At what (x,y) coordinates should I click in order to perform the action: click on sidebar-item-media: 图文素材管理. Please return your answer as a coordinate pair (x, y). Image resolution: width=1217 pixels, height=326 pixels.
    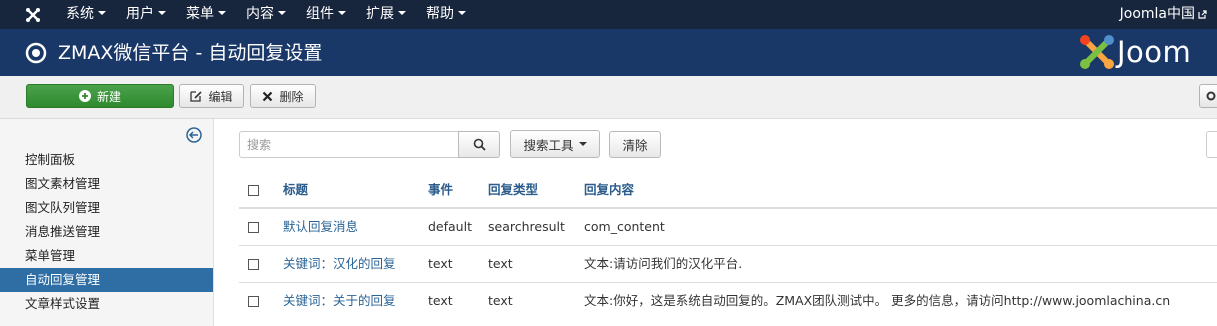
    Looking at the image, I should click on (106, 184).